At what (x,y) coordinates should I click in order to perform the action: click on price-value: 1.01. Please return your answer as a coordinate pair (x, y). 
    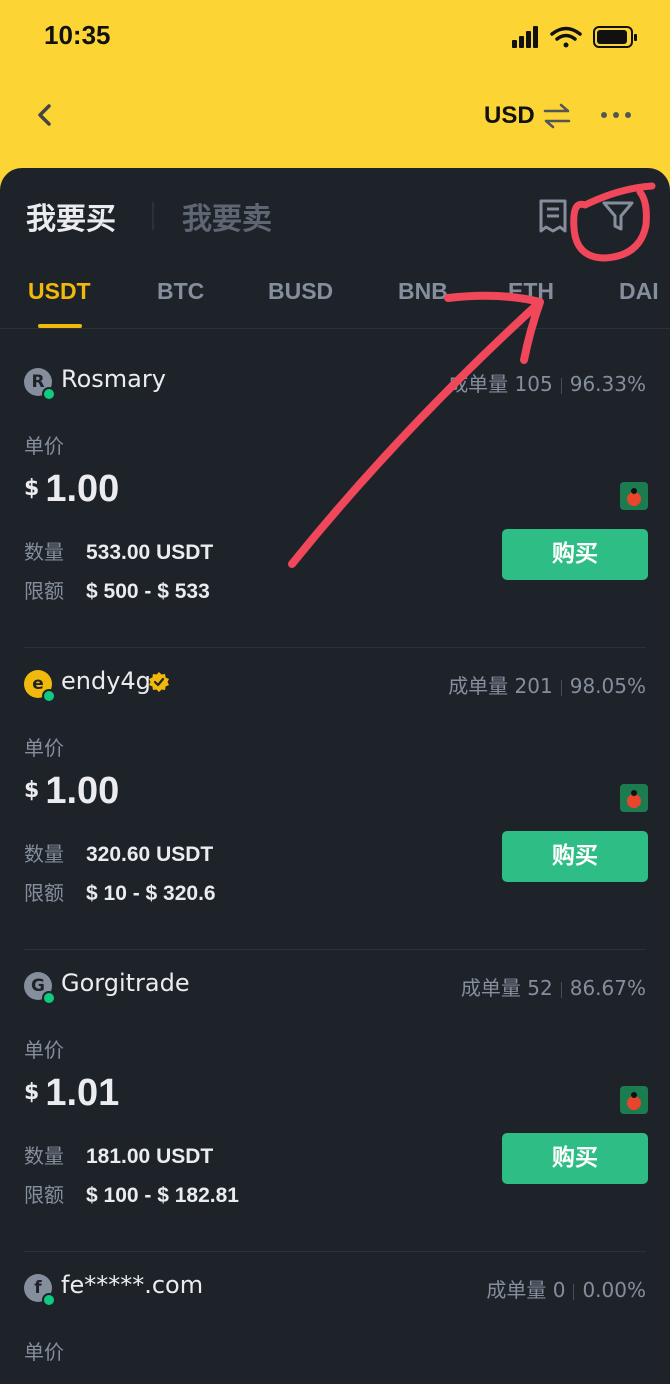
    Looking at the image, I should click on (82, 1093).